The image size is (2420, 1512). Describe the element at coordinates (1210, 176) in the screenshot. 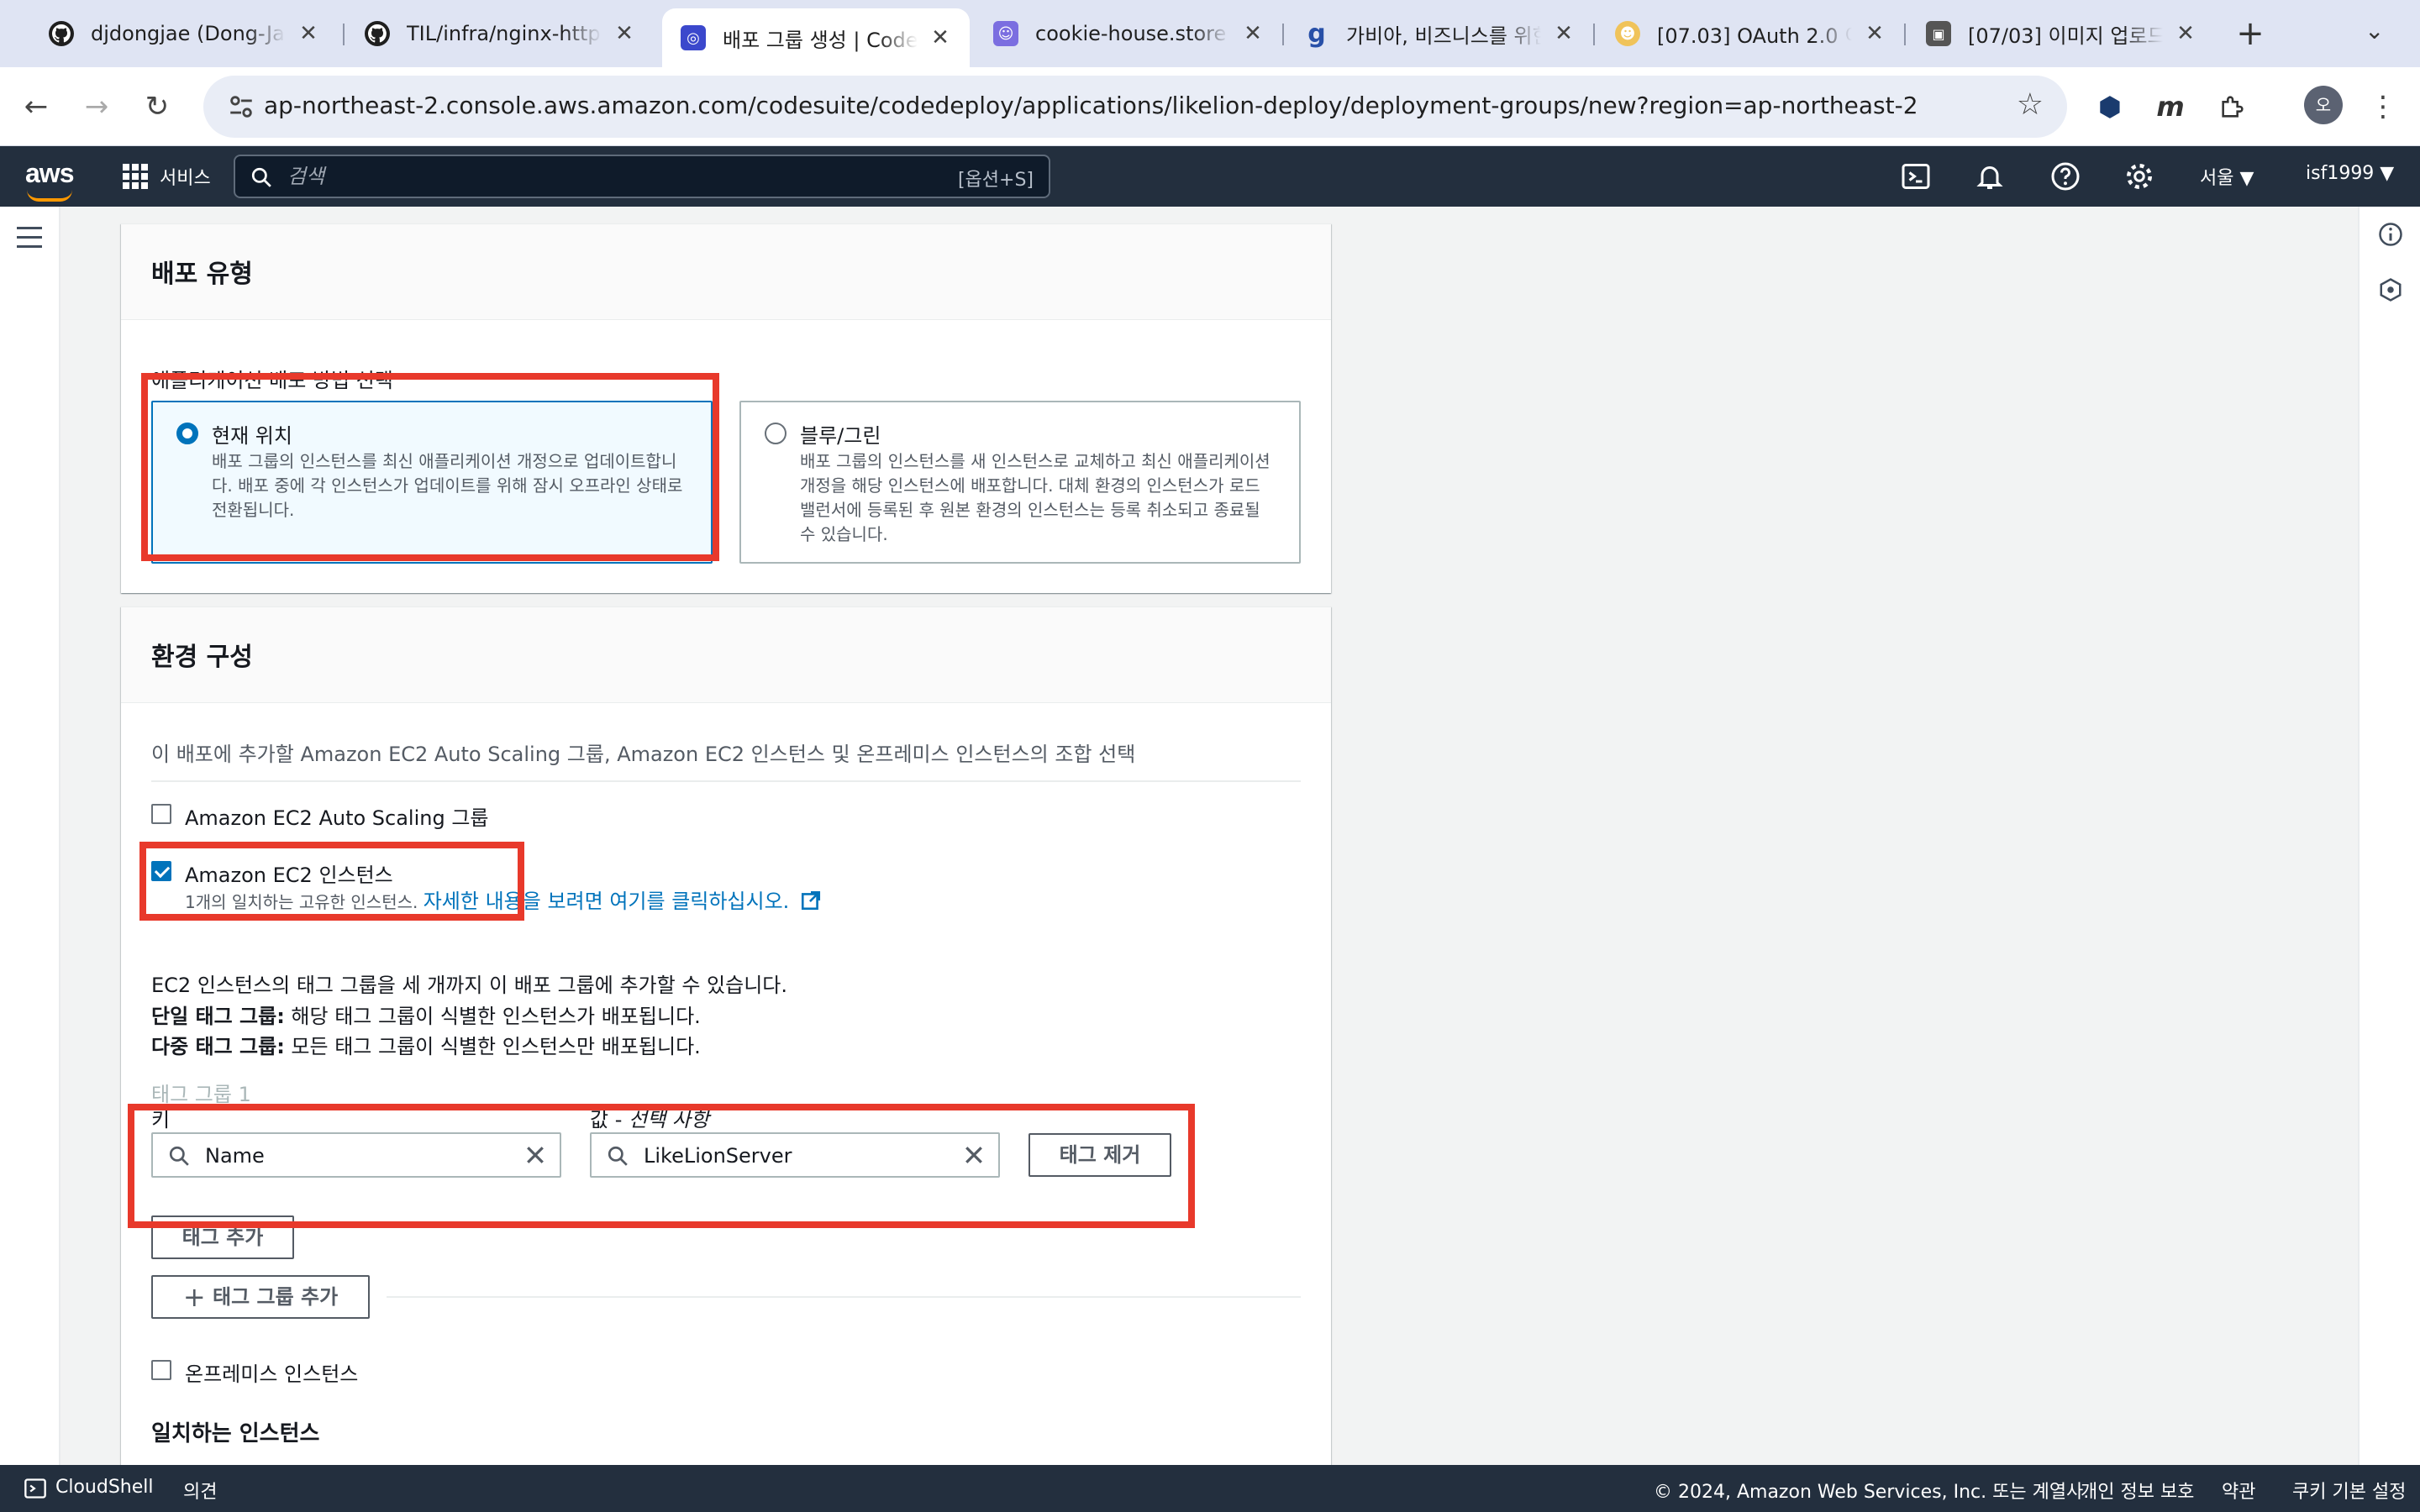

I see `aws-top-nav: aws 서비스 [옵션+S] 서울 ▼ isf1999 ▼` at that location.